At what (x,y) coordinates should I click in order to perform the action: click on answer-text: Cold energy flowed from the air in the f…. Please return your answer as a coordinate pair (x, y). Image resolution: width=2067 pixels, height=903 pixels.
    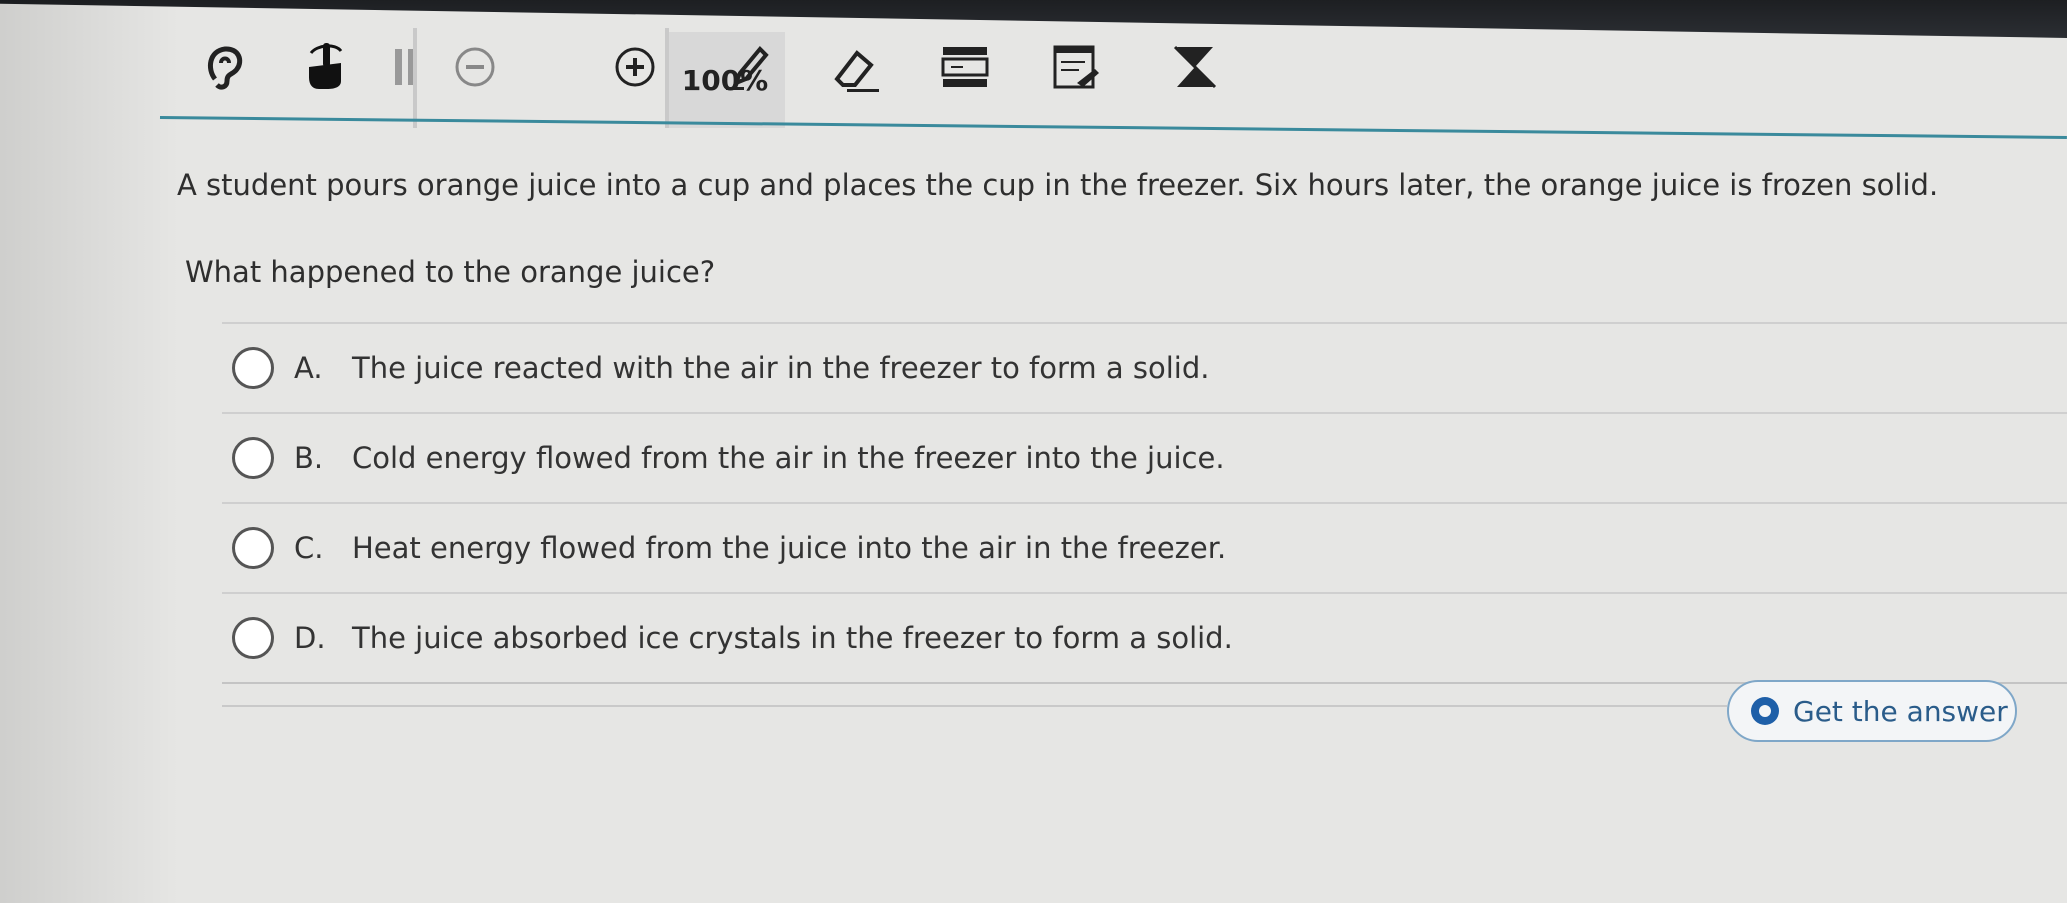
    Looking at the image, I should click on (788, 458).